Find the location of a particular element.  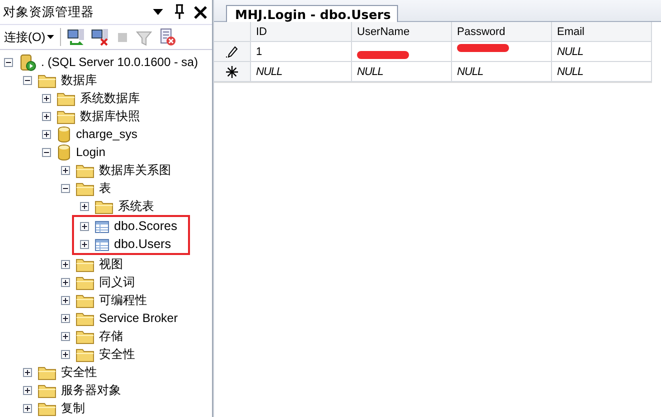

connect-server-icon is located at coordinates (76, 37).